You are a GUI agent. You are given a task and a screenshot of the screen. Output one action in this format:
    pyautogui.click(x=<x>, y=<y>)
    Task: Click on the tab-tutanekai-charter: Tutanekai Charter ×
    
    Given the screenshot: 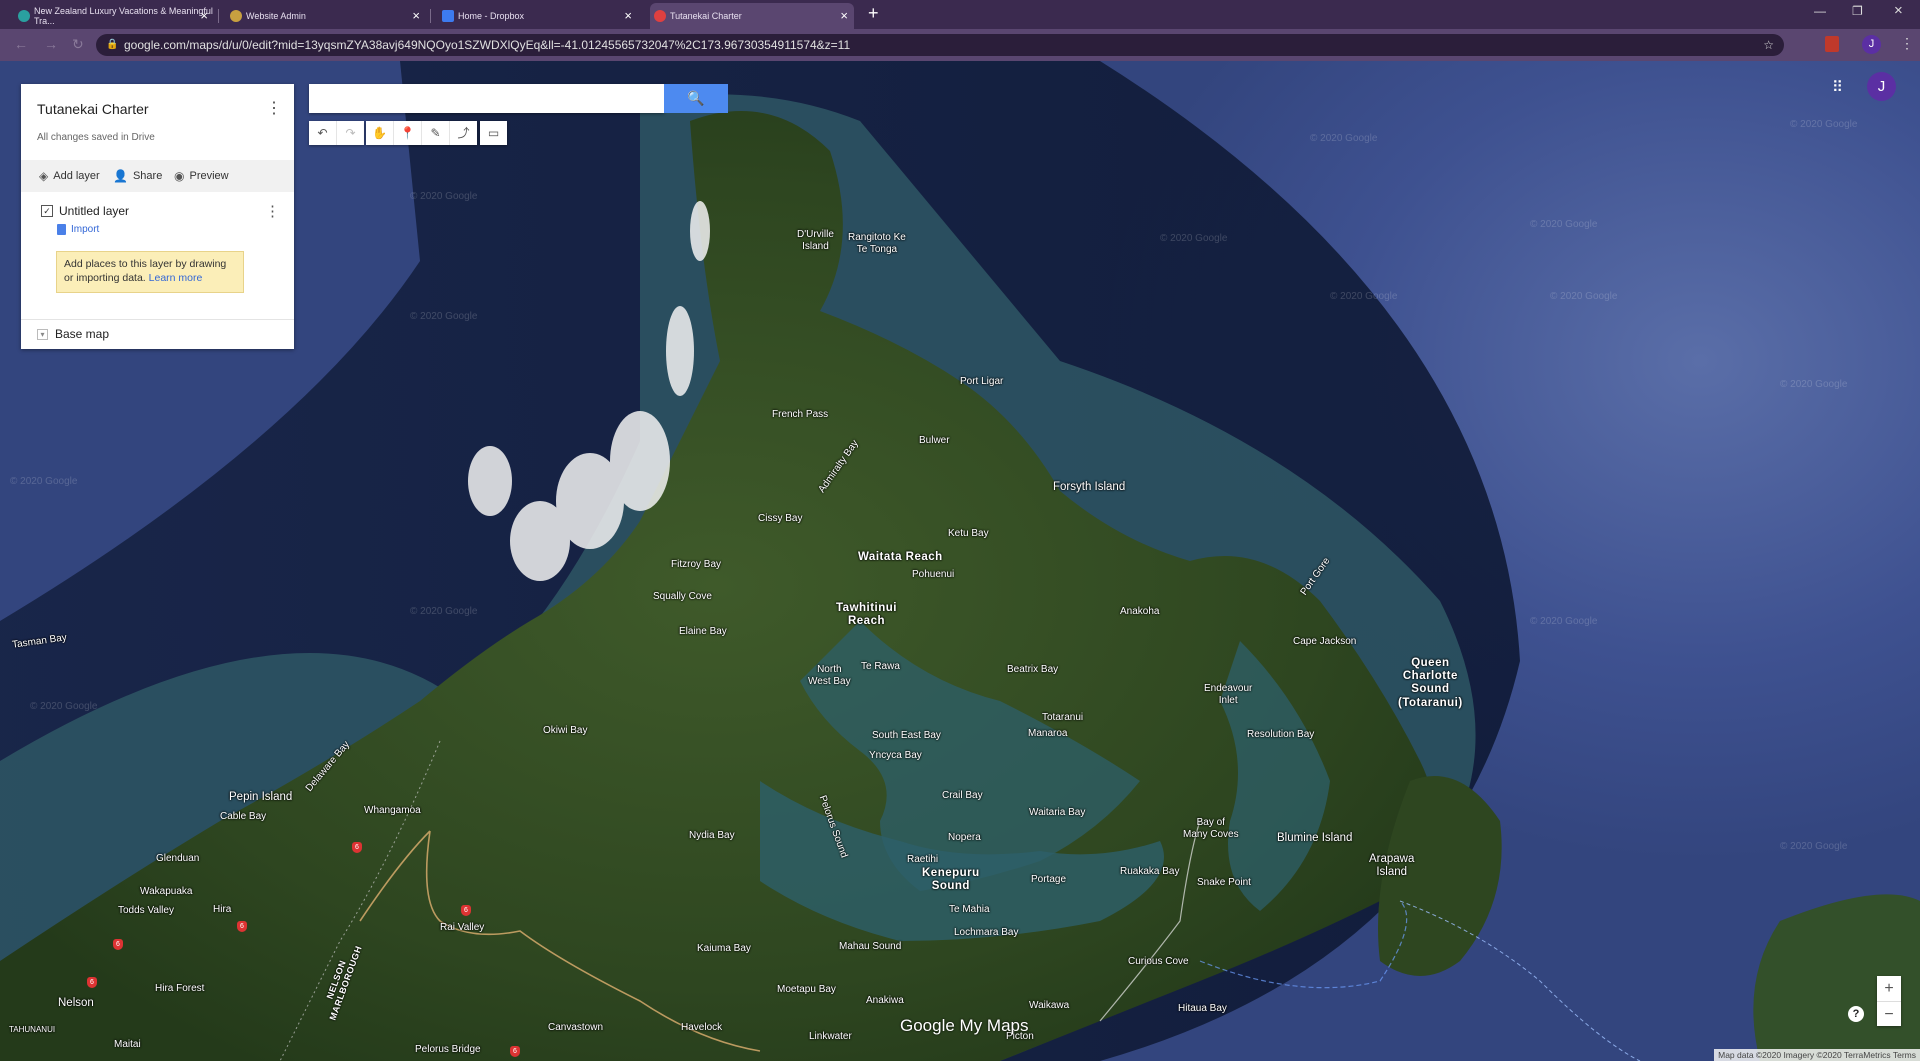 What is the action you would take?
    pyautogui.click(x=752, y=16)
    